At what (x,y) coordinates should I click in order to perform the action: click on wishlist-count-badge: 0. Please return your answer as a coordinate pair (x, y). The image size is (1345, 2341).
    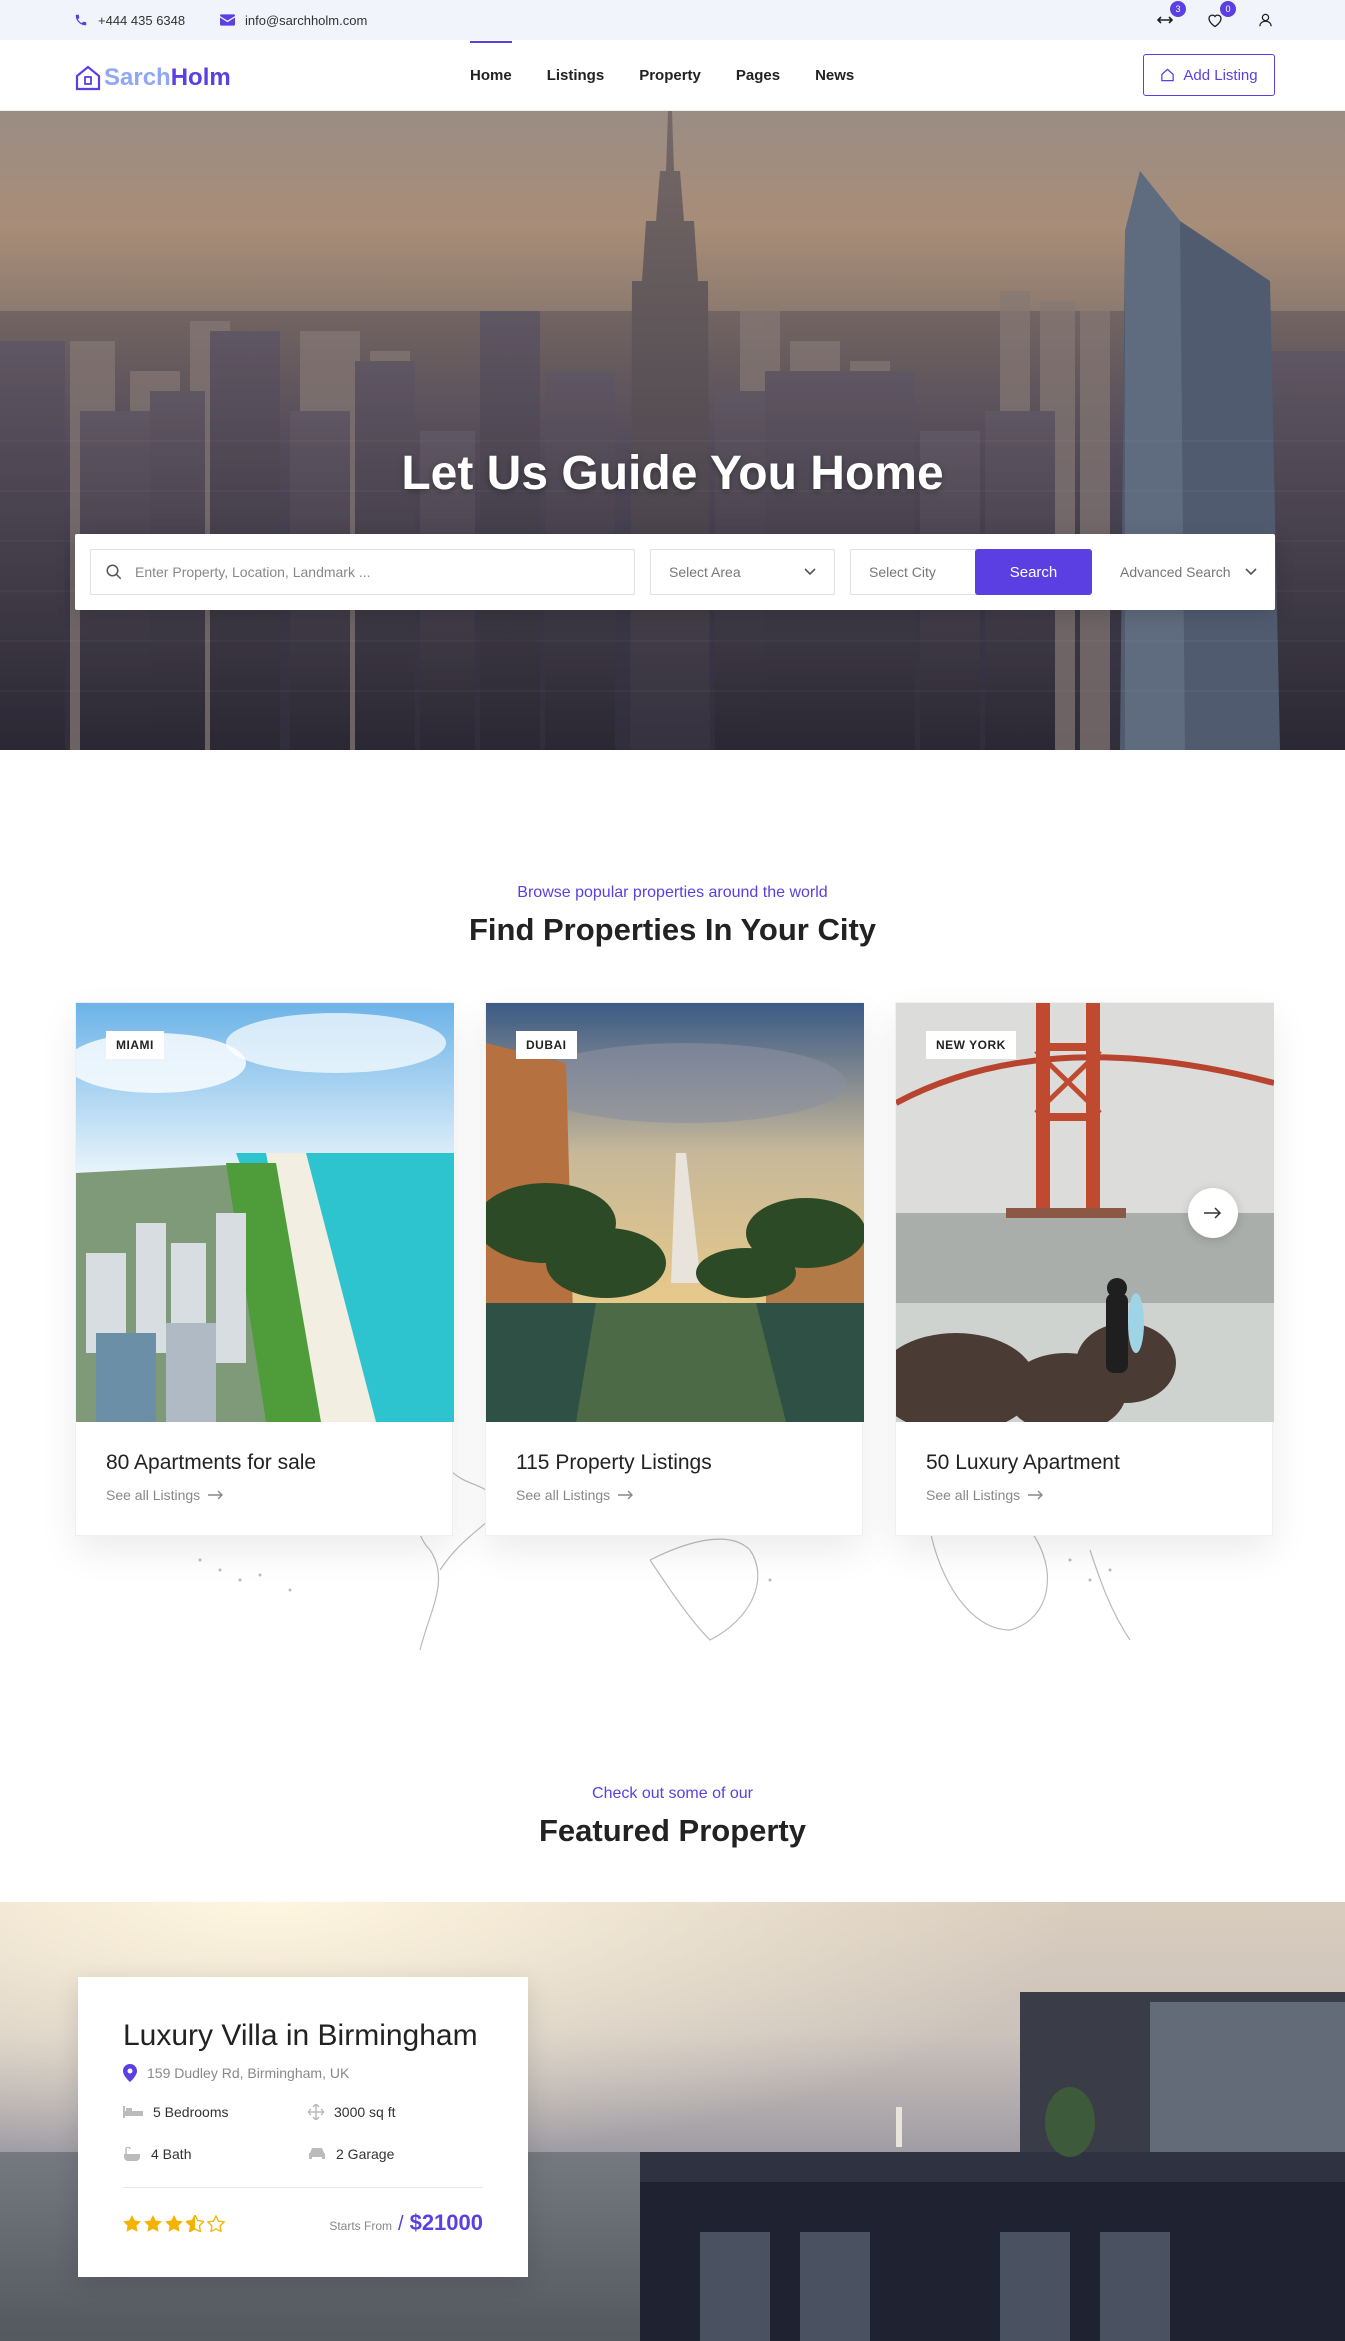
    Looking at the image, I should click on (1228, 9).